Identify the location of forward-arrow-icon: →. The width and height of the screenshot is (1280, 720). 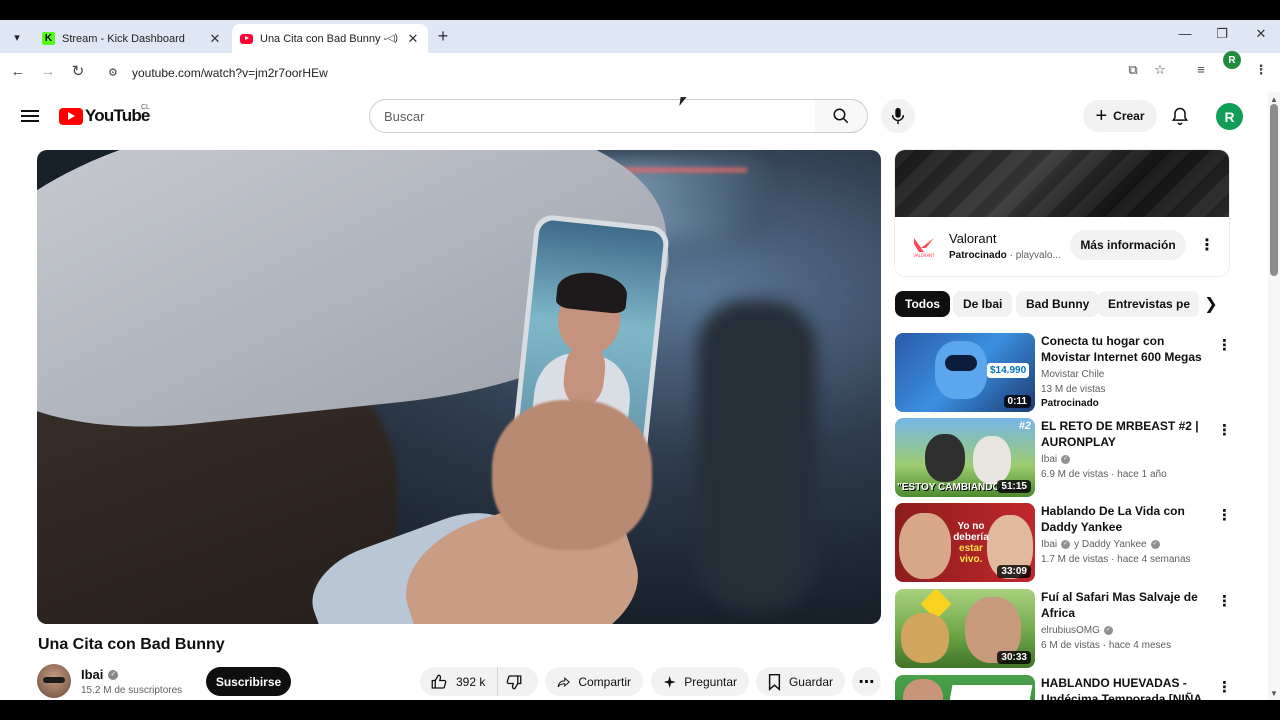
(48, 72).